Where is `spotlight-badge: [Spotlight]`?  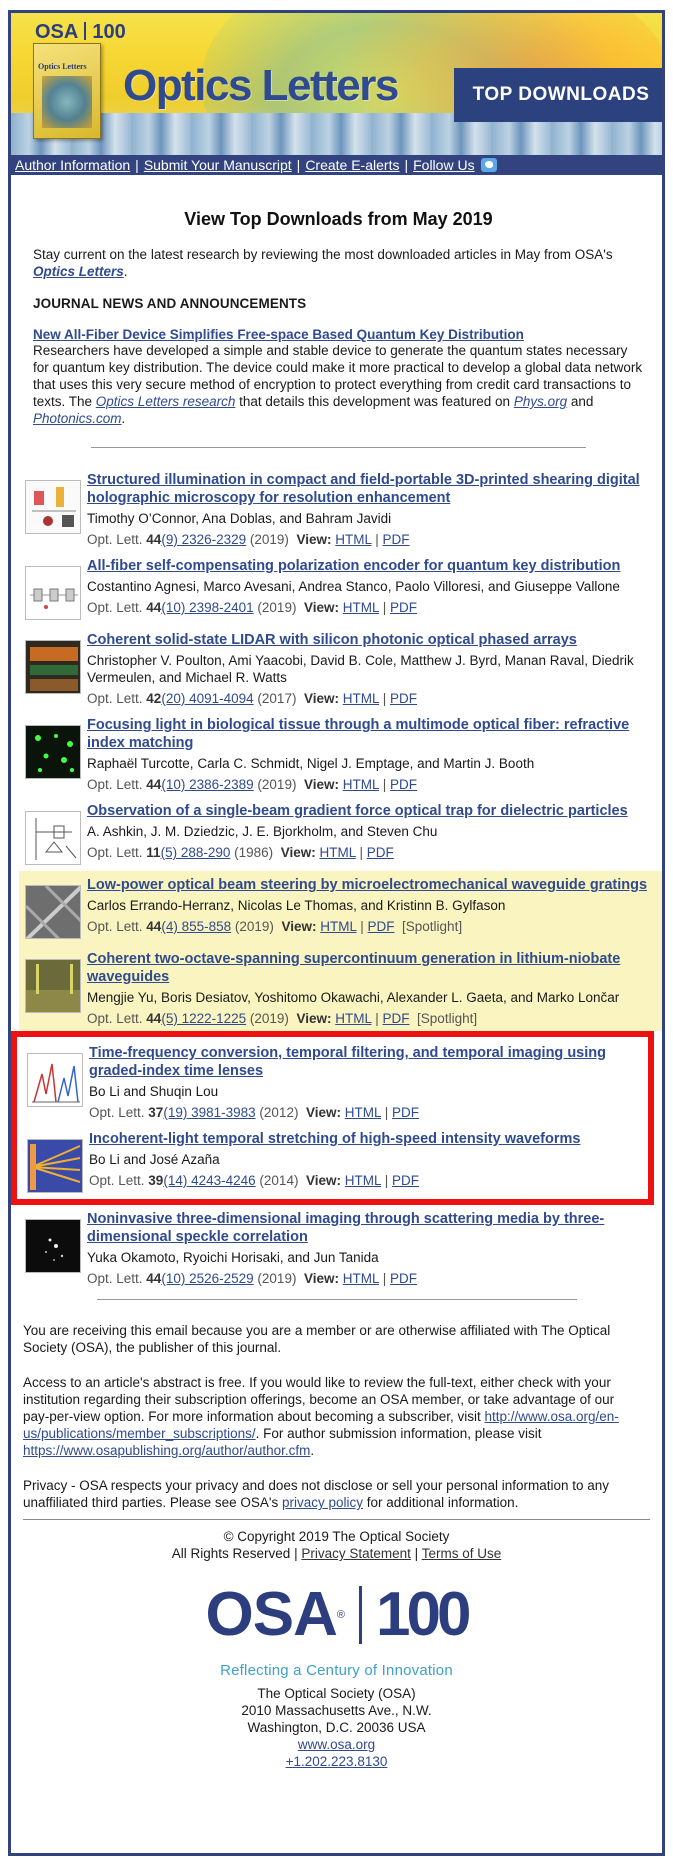 spotlight-badge: [Spotlight] is located at coordinates (432, 926).